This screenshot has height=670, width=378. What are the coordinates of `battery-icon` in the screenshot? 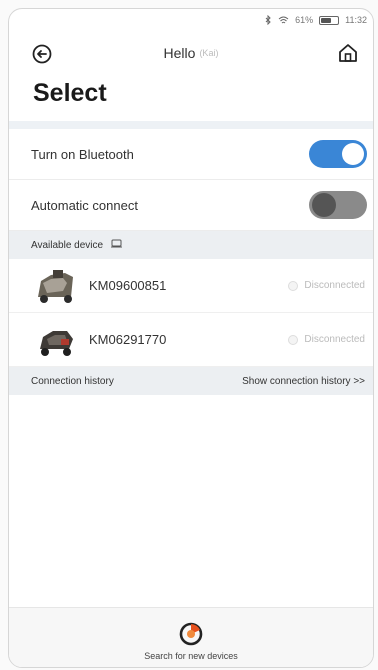 It's located at (329, 20).